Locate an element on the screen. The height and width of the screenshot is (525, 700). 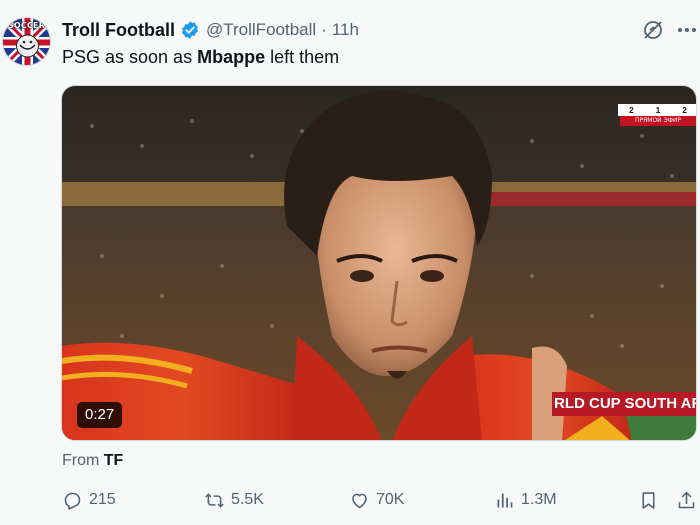
score-bug: 2 1 2 is located at coordinates (657, 110).